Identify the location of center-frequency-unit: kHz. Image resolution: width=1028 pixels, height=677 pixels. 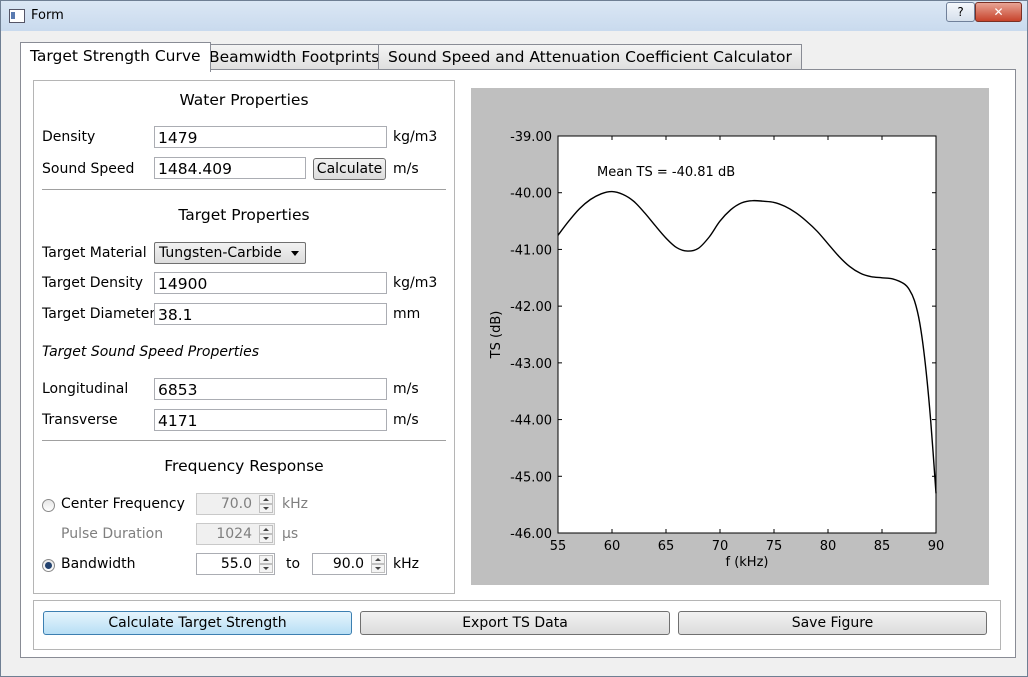
(295, 504).